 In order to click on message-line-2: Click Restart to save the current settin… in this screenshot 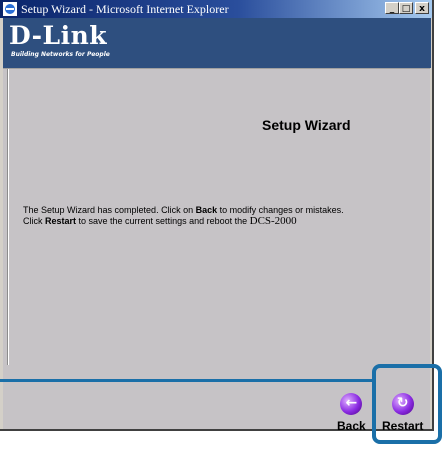, I will do `click(223, 221)`.